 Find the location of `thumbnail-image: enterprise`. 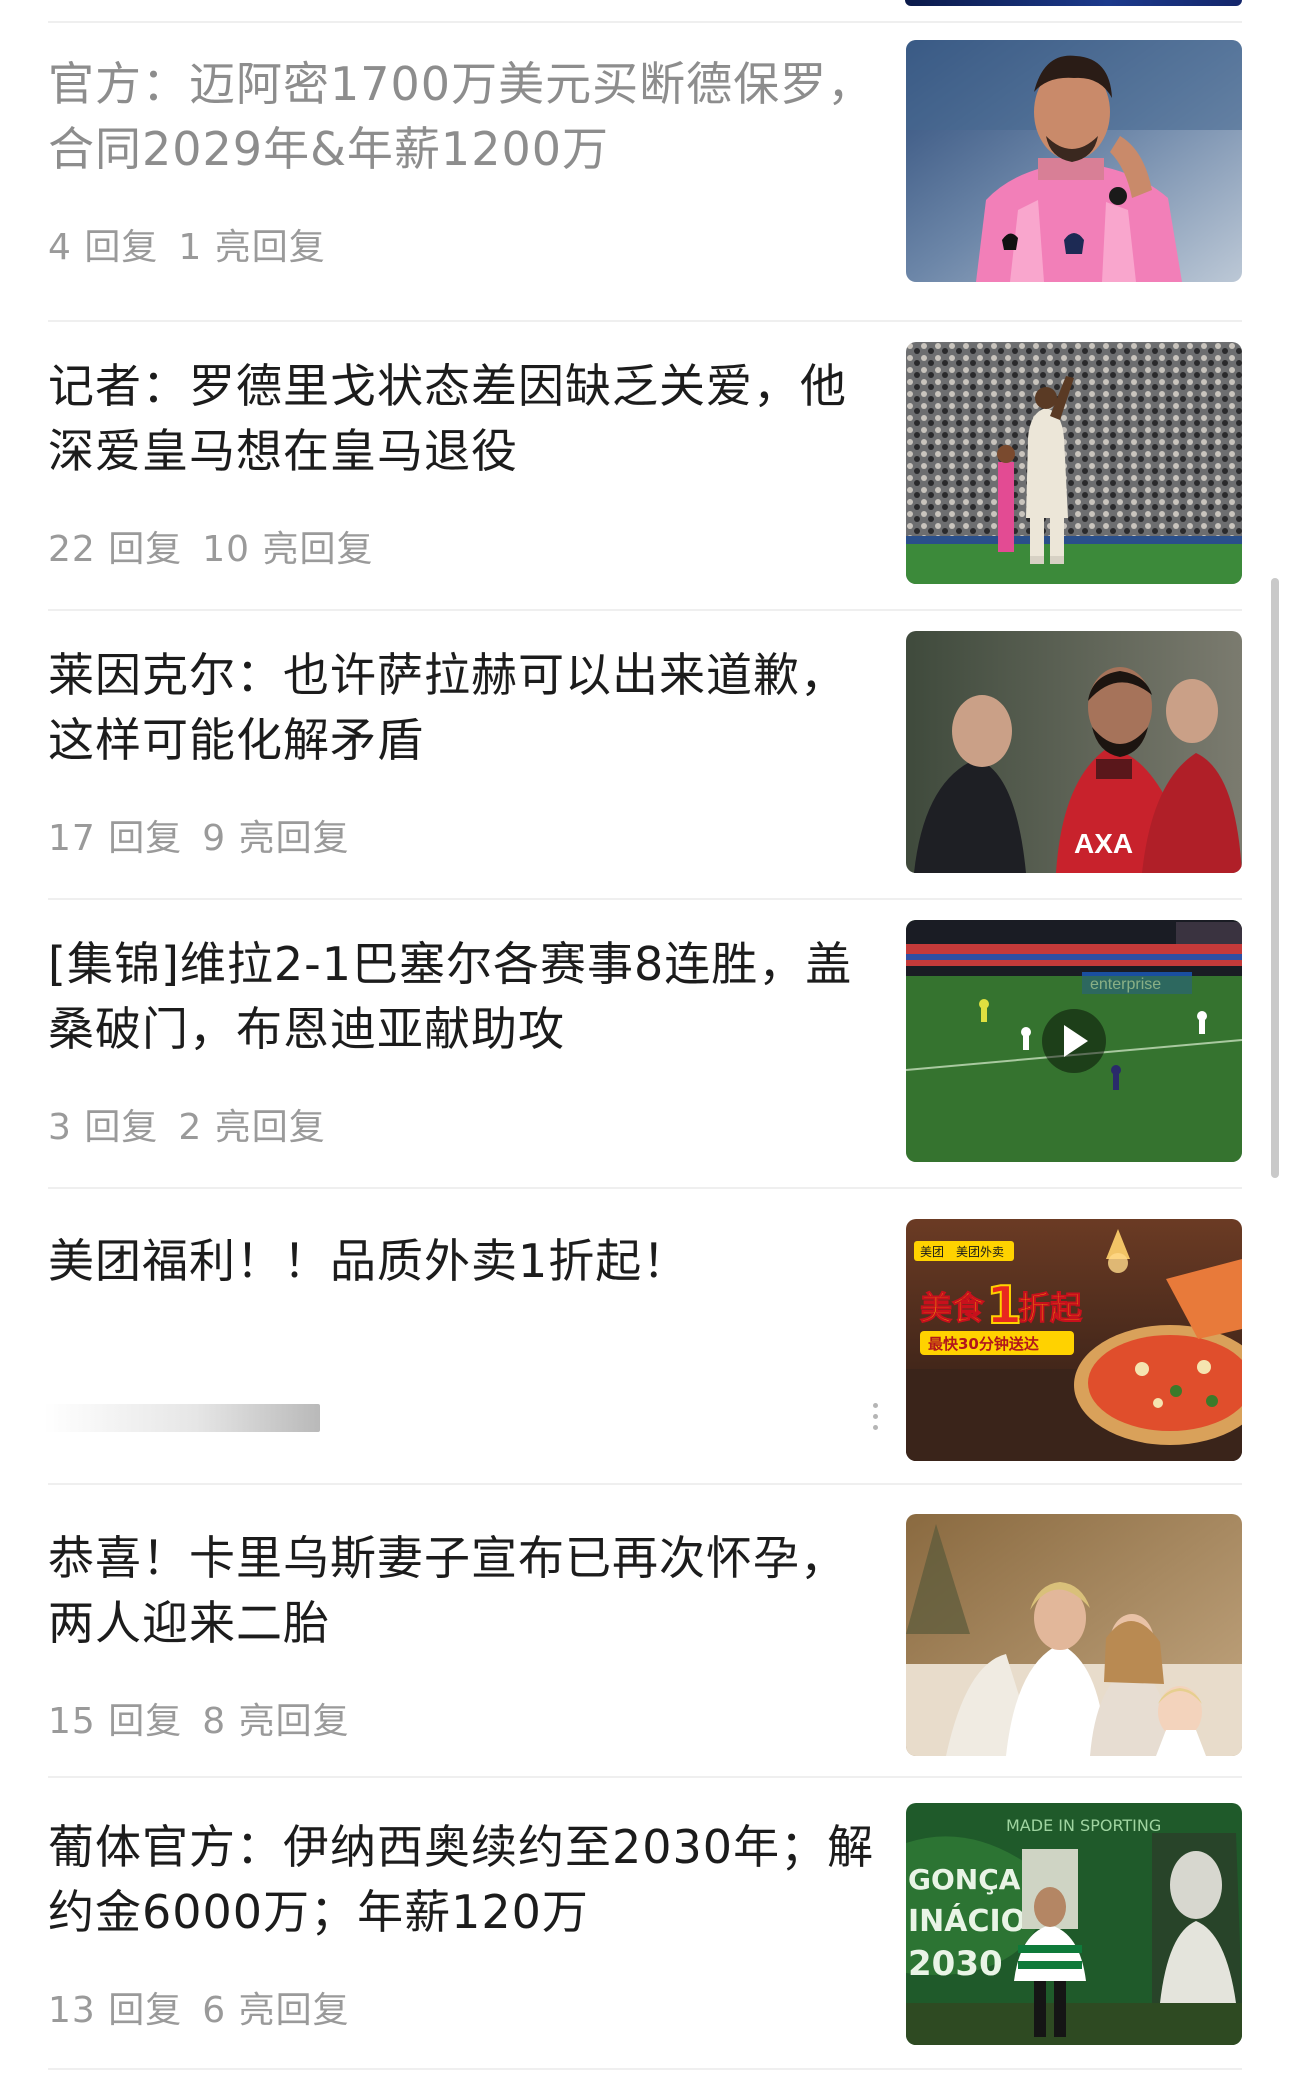

thumbnail-image: enterprise is located at coordinates (1074, 1041).